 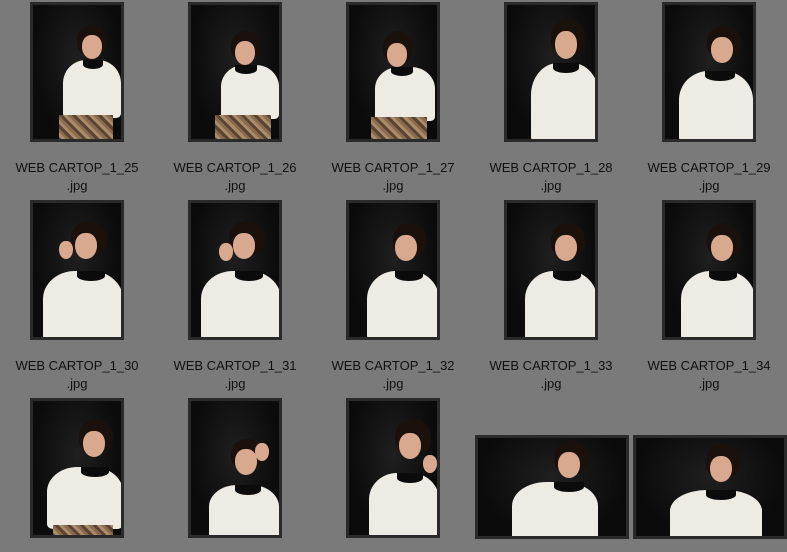 I want to click on file-name-label: WEB CARTOP_1_26 .jpg, so click(x=235, y=177).